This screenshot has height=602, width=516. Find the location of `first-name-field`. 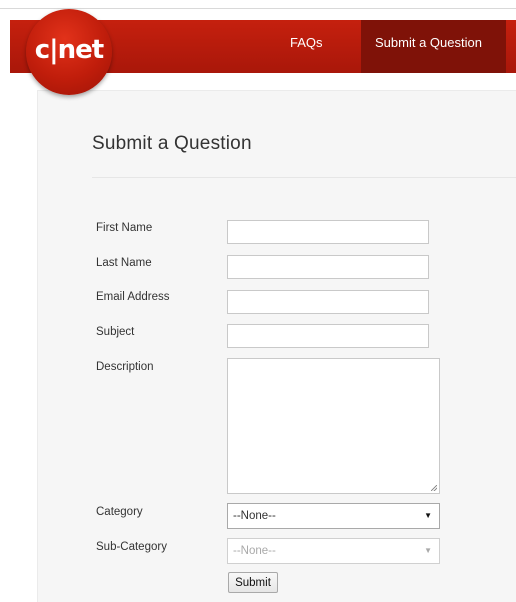

first-name-field is located at coordinates (328, 232).